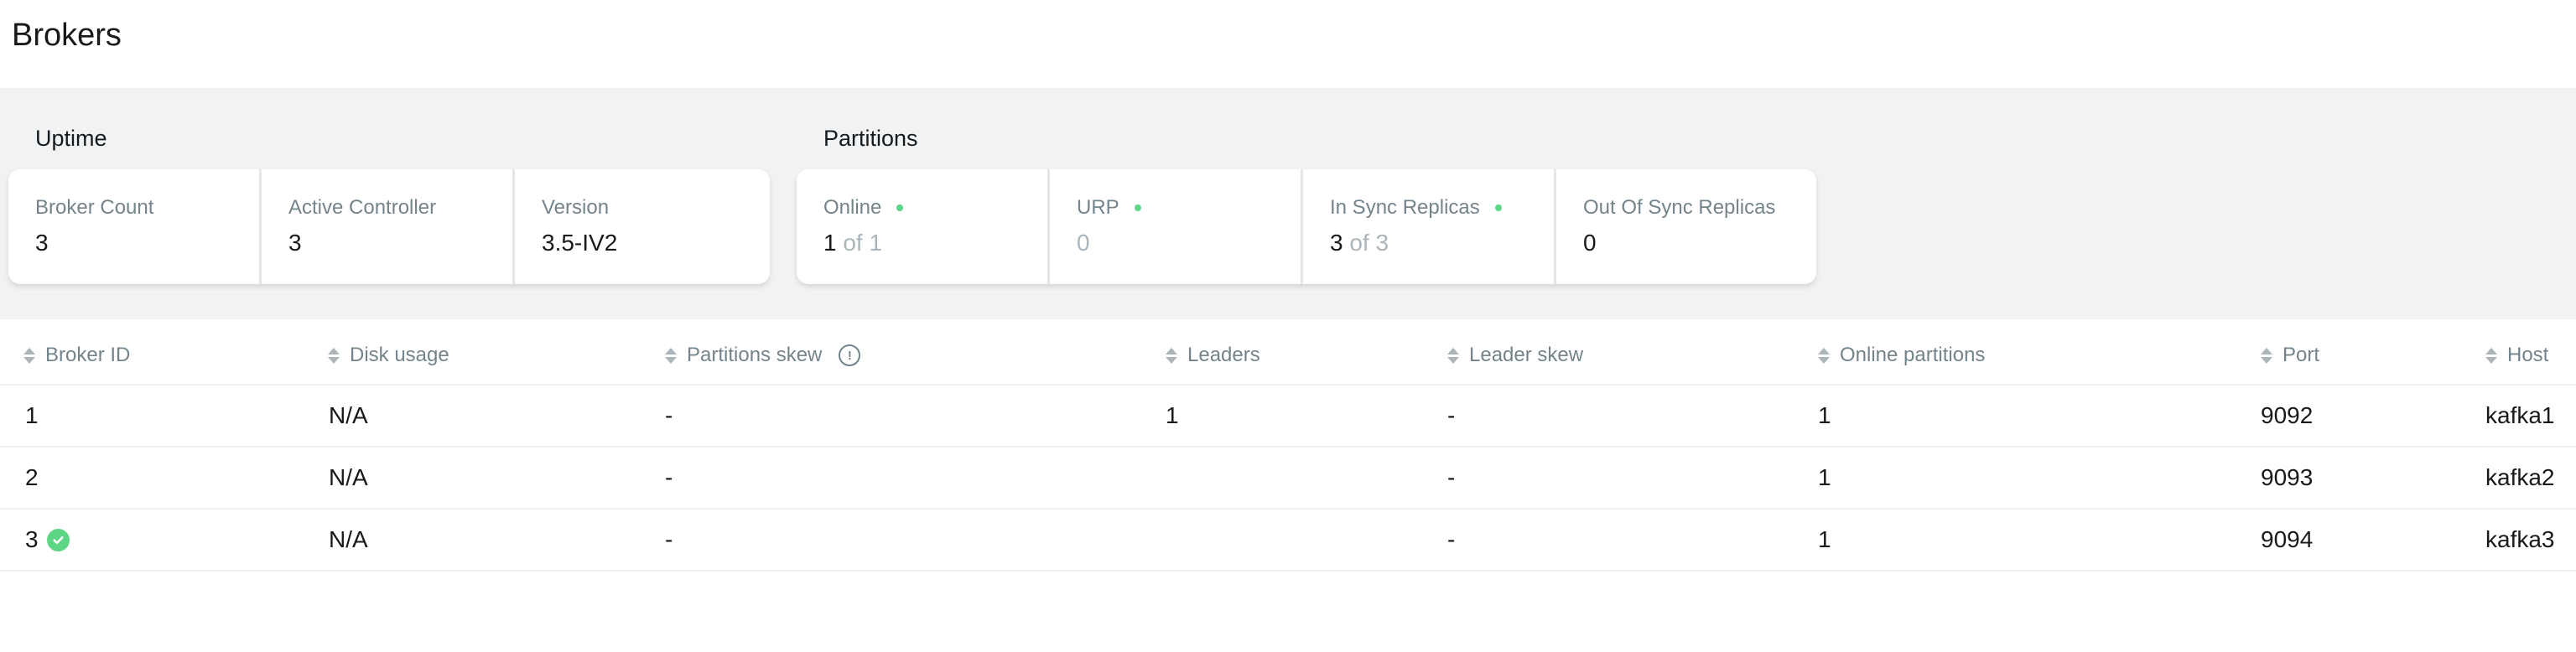 The width and height of the screenshot is (2576, 652). I want to click on card-value: 3.5-IV2, so click(580, 243).